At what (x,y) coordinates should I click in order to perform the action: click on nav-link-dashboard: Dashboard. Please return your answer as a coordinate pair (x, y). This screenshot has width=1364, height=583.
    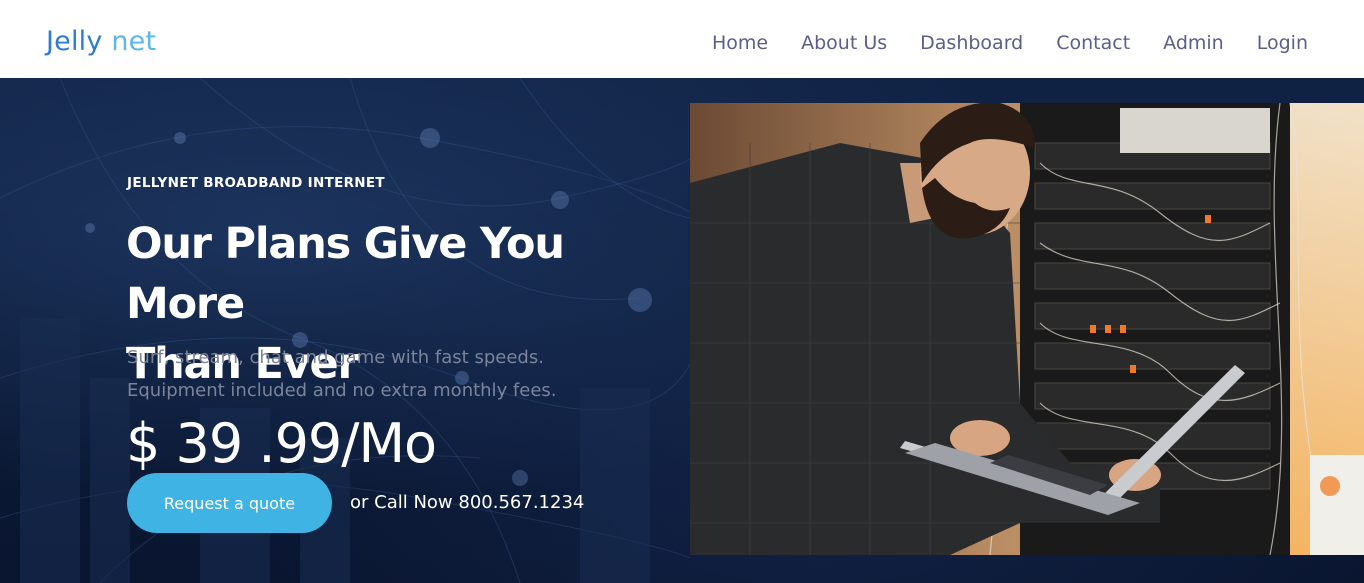
    Looking at the image, I should click on (971, 43).